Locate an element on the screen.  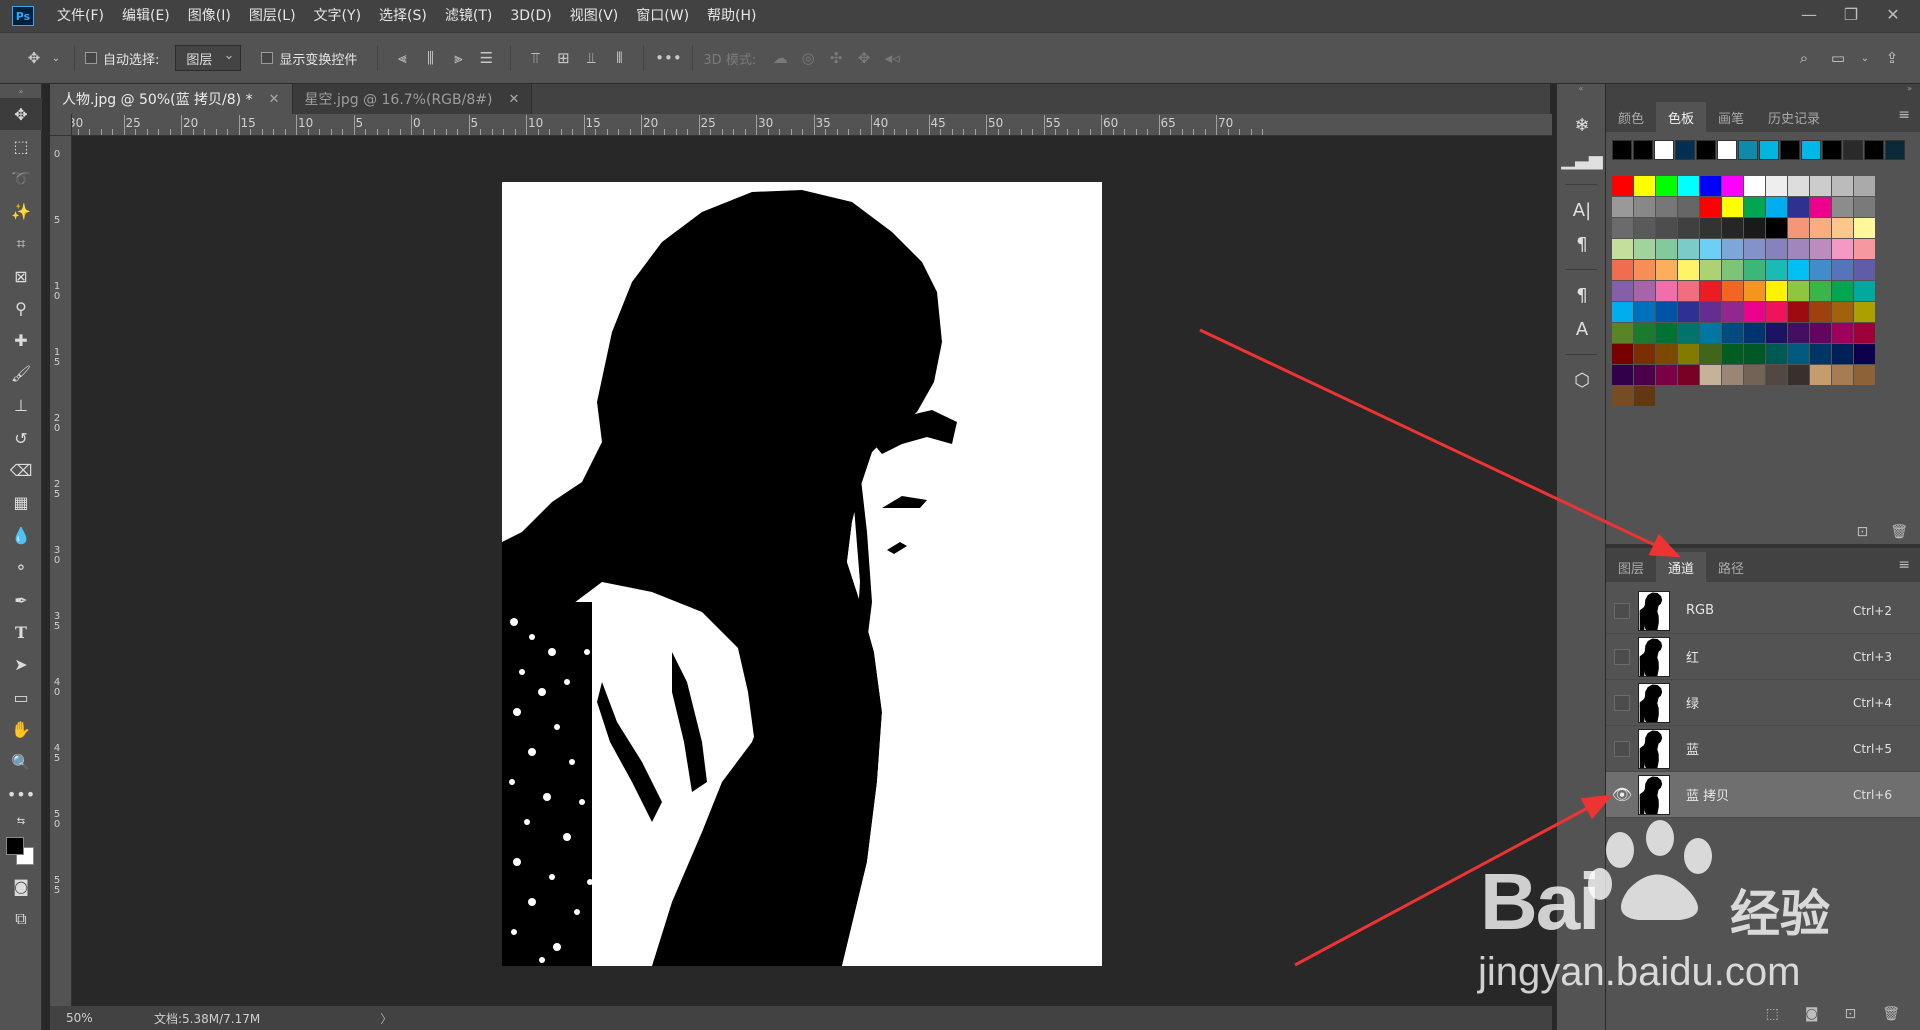
paragraph-icon: ¶ is located at coordinates (1582, 244).